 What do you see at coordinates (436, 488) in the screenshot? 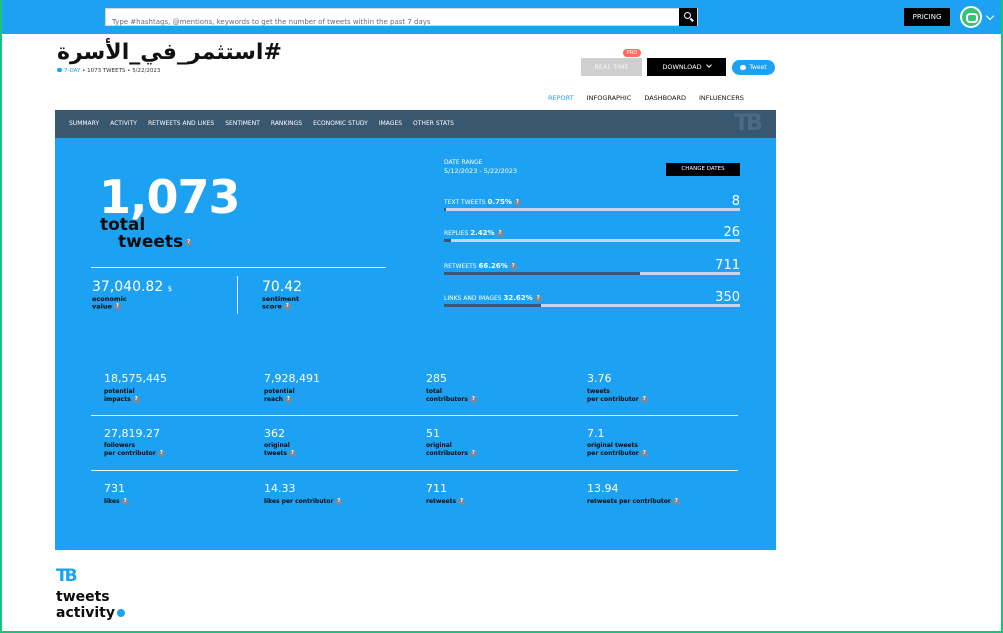
I see `retweets-value: 711` at bounding box center [436, 488].